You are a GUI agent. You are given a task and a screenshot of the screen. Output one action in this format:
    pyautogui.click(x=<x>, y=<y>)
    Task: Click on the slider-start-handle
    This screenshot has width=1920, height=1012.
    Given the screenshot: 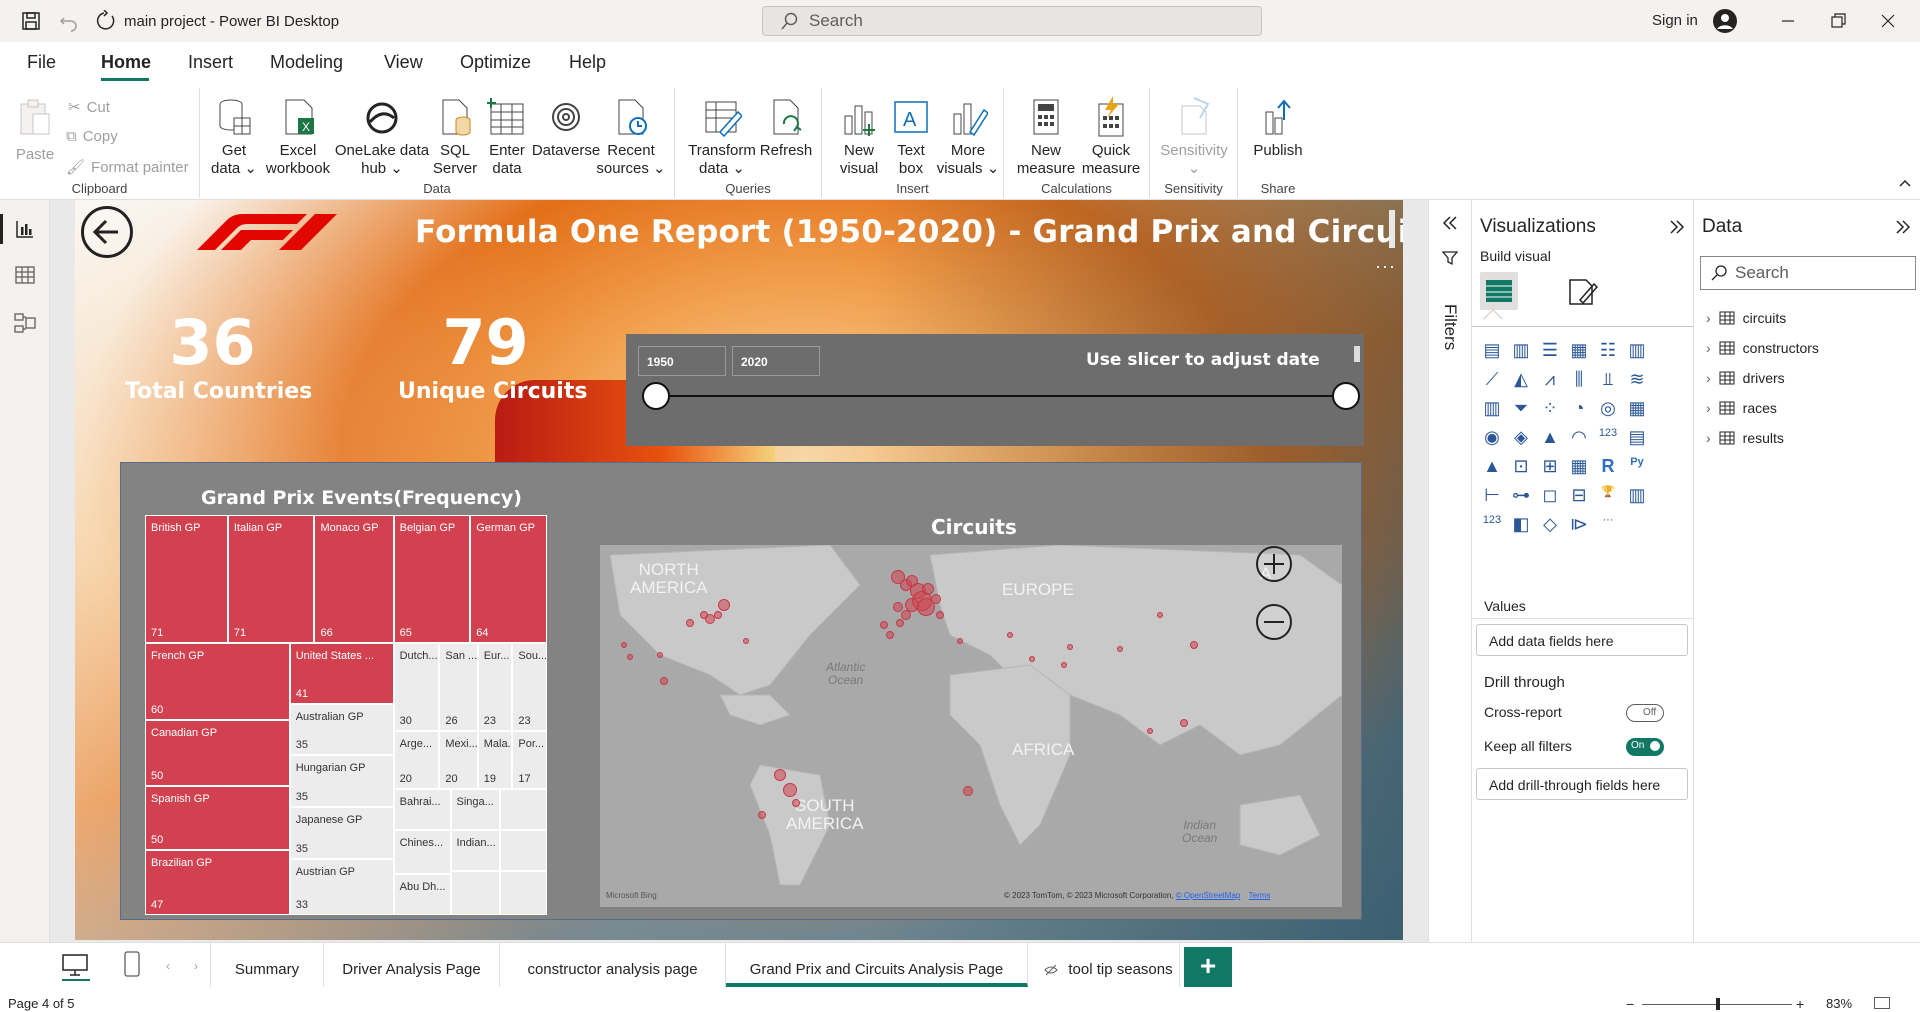 What is the action you would take?
    pyautogui.click(x=656, y=396)
    